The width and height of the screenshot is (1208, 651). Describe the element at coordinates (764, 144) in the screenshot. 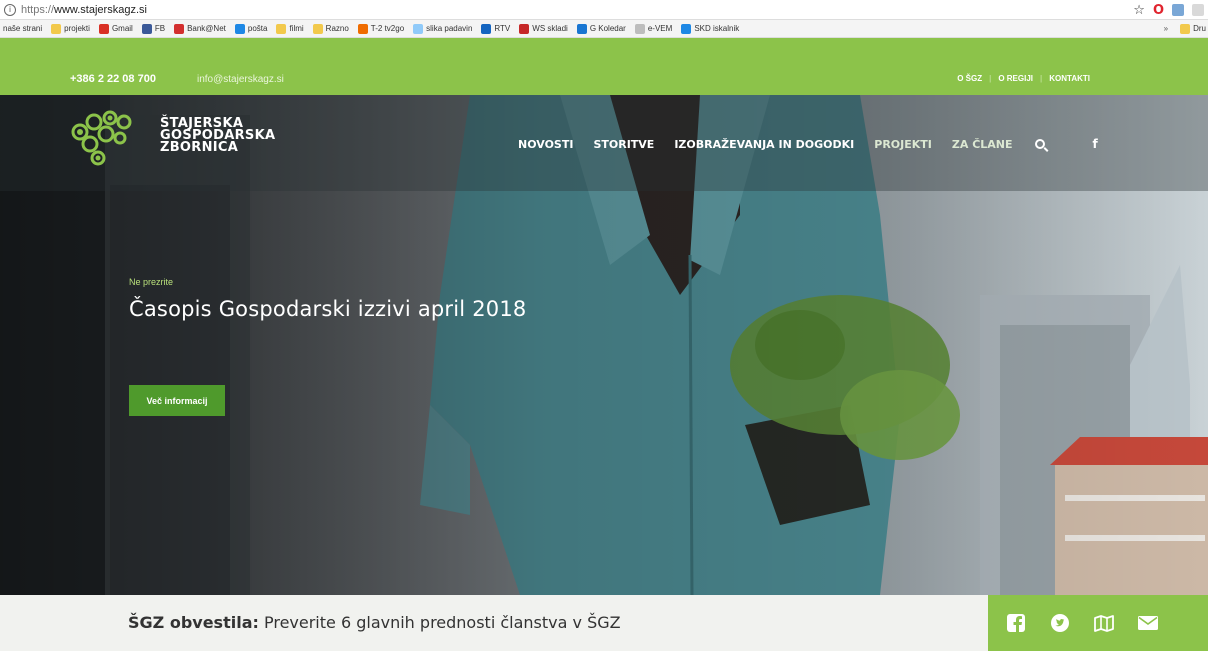

I see `nav-item-izobrazevanja: IZOBRAŽEVANJA IN DOGODKI` at that location.